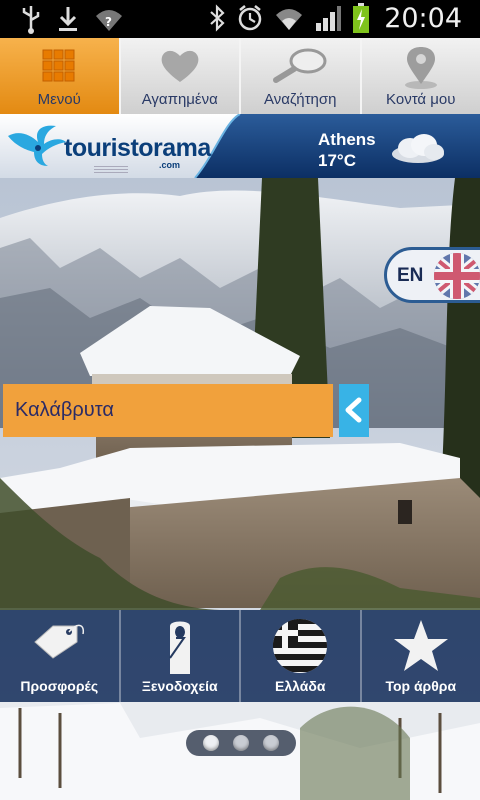  I want to click on header-banner: touristorama .com Athens 17°C, so click(240, 146).